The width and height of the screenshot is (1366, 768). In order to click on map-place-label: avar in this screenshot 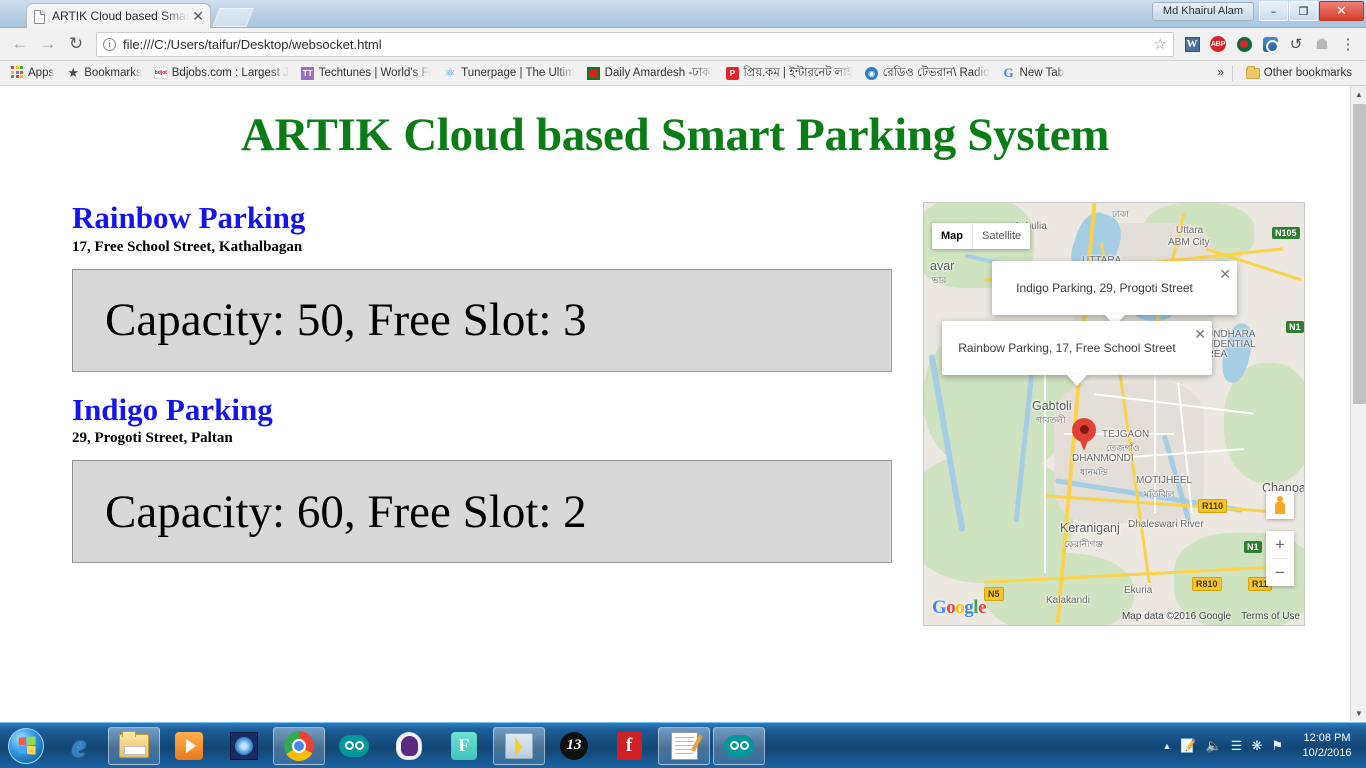, I will do `click(942, 266)`.